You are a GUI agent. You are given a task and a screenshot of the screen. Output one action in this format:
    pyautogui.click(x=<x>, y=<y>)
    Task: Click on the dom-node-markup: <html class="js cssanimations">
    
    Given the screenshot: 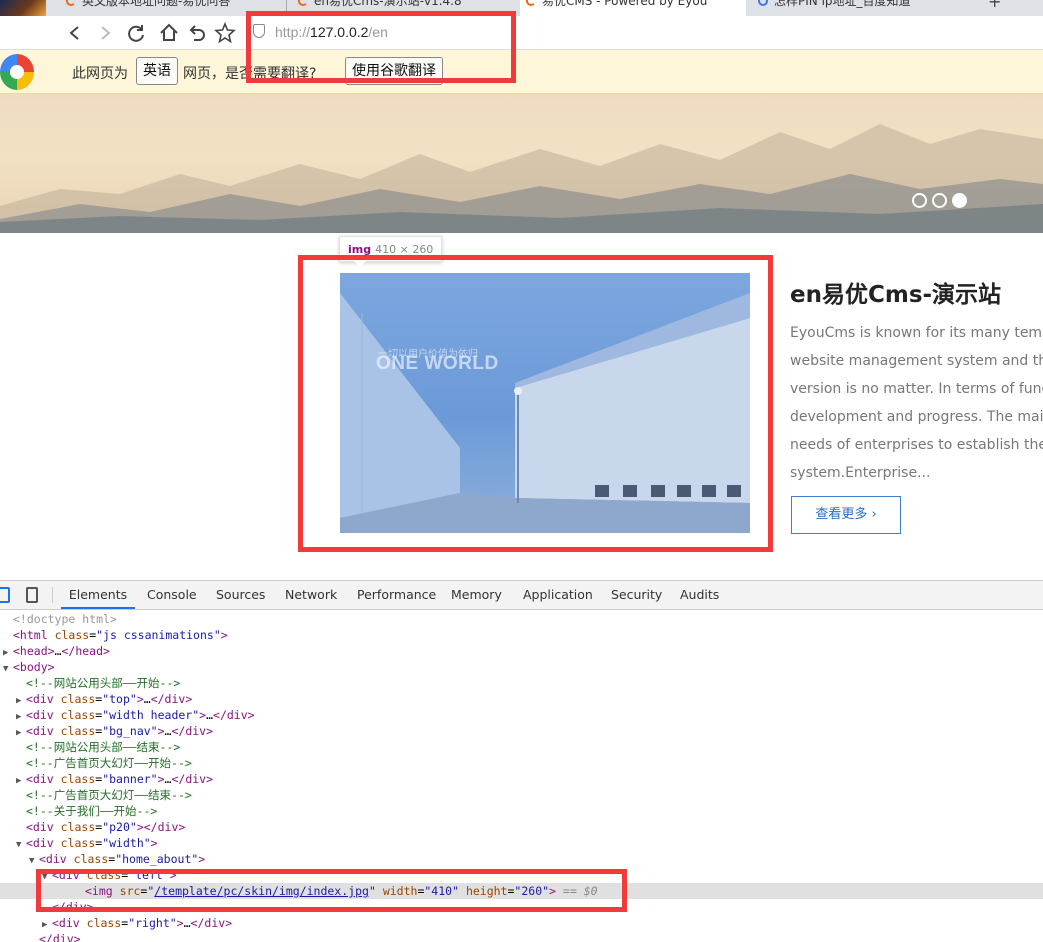 What is the action you would take?
    pyautogui.click(x=120, y=635)
    